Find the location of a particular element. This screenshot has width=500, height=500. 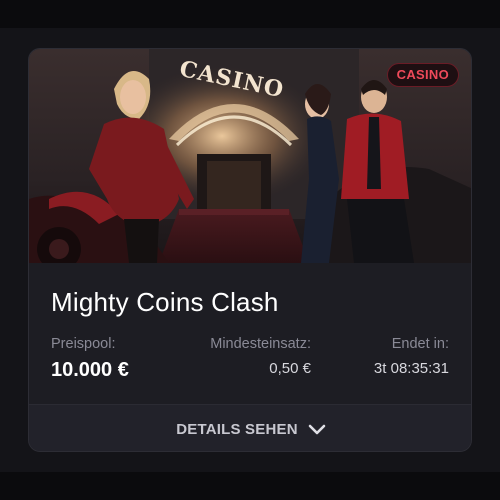

top-strip is located at coordinates (250, 14).